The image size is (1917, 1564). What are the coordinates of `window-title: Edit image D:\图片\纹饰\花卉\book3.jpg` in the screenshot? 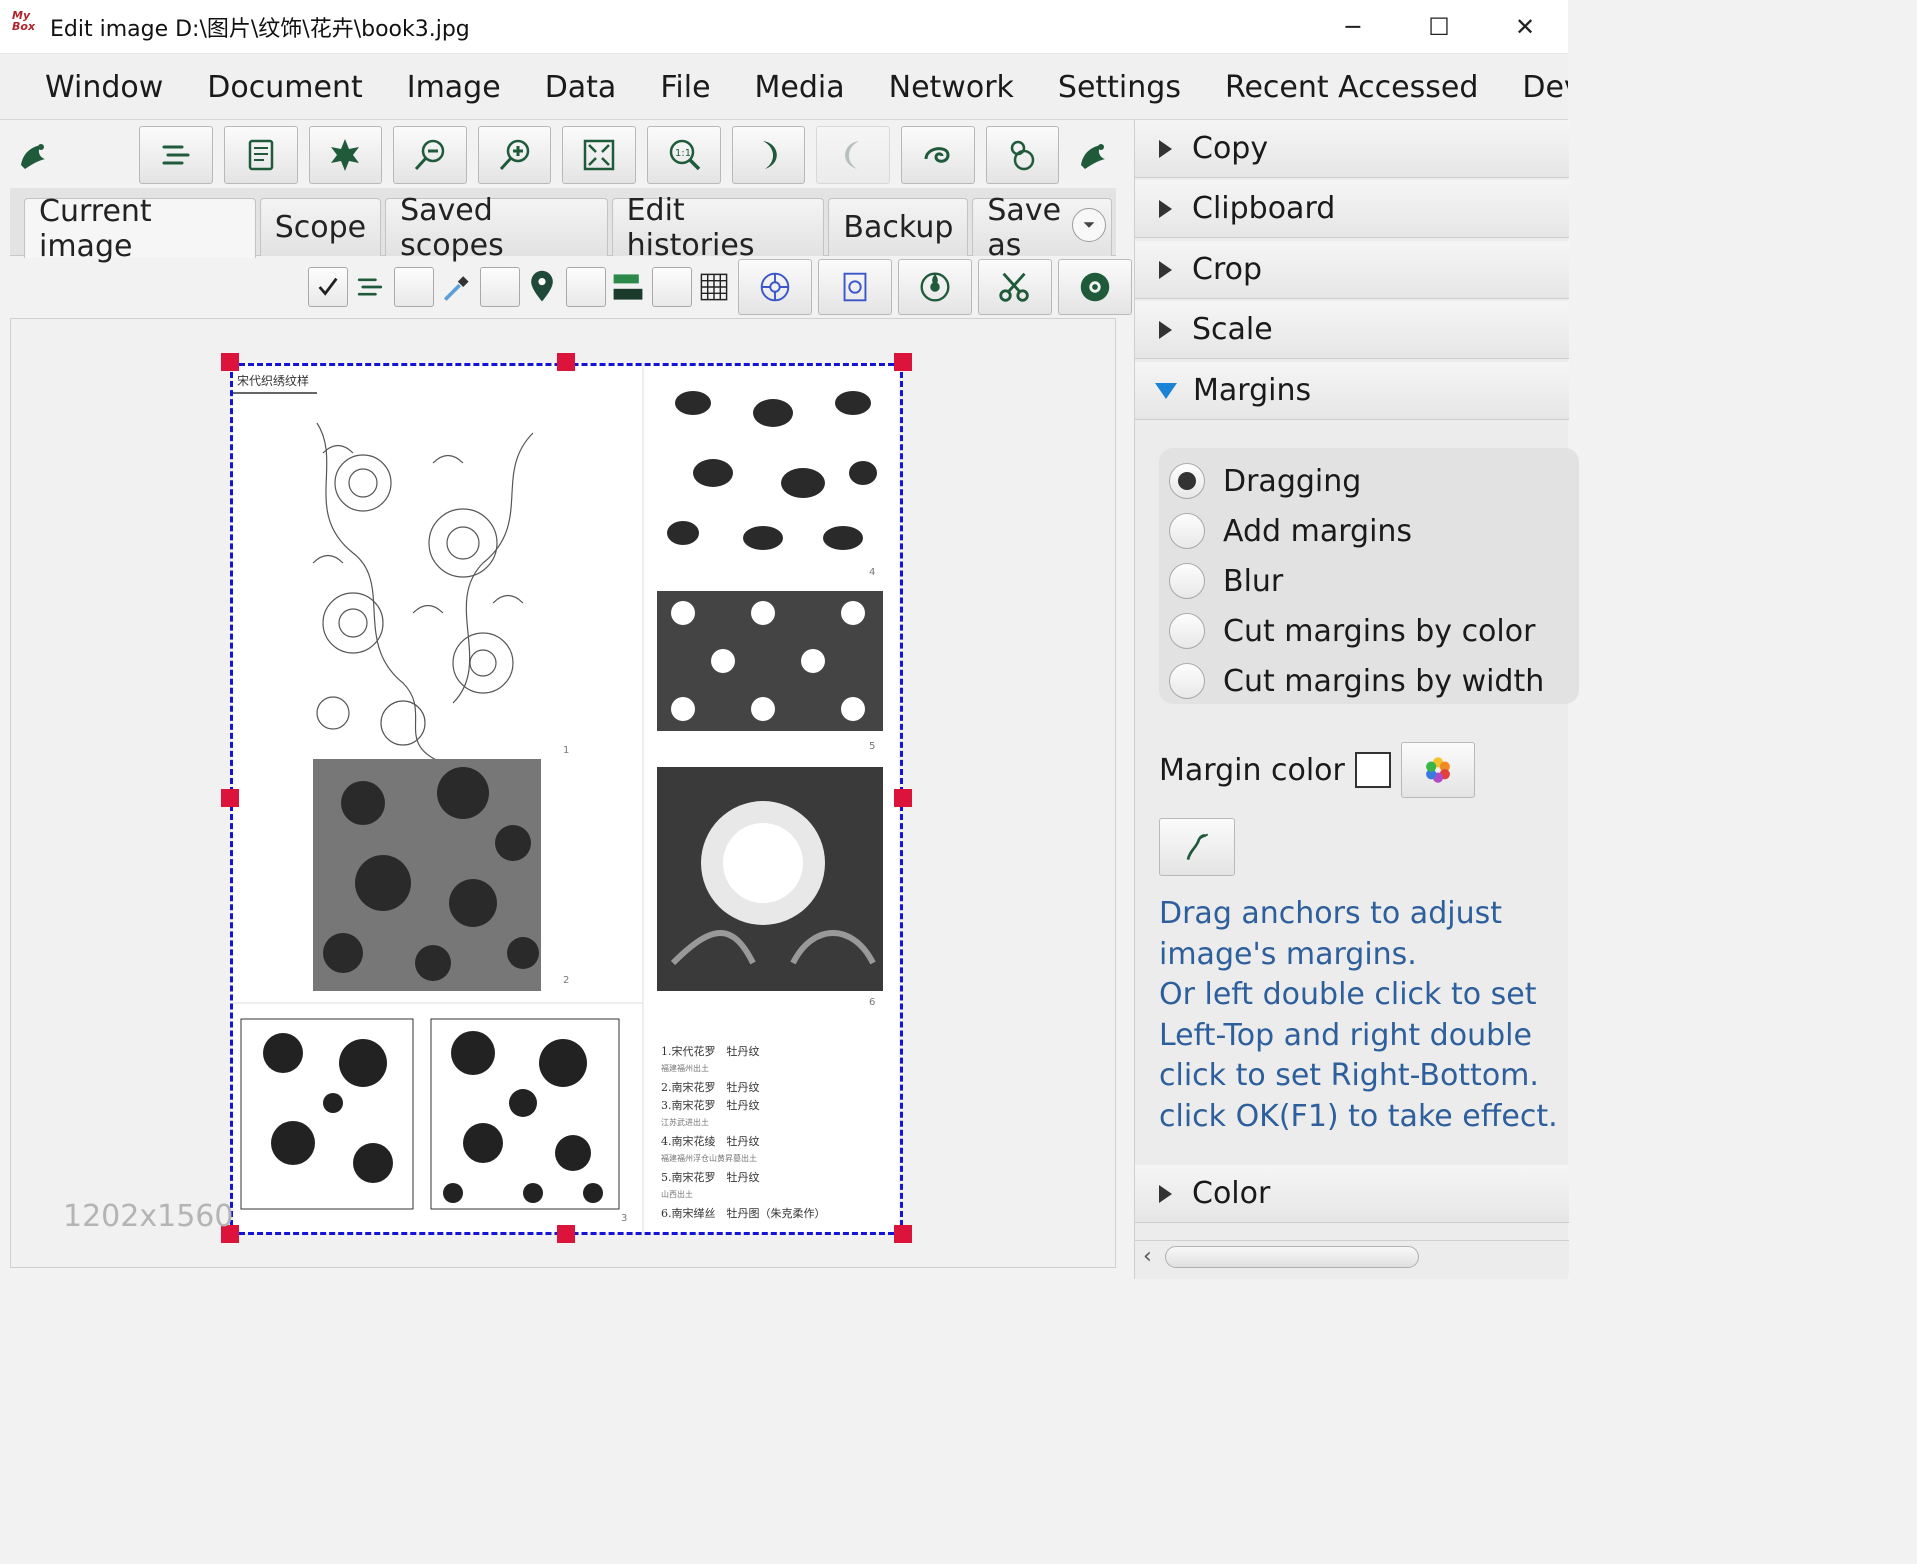 It's located at (260, 29).